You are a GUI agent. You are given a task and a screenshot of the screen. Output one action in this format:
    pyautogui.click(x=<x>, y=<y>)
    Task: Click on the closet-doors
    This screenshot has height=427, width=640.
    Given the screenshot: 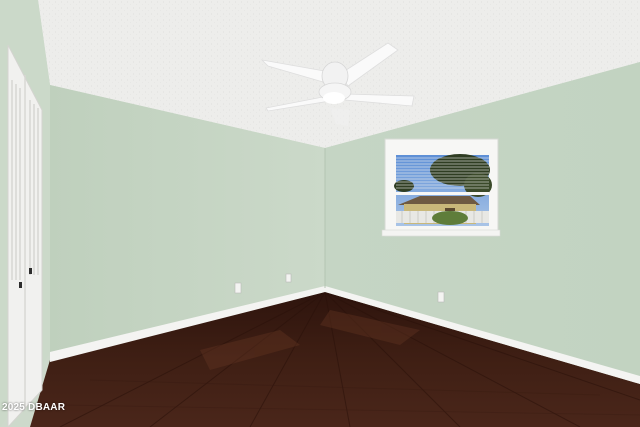 What is the action you would take?
    pyautogui.click(x=25, y=235)
    